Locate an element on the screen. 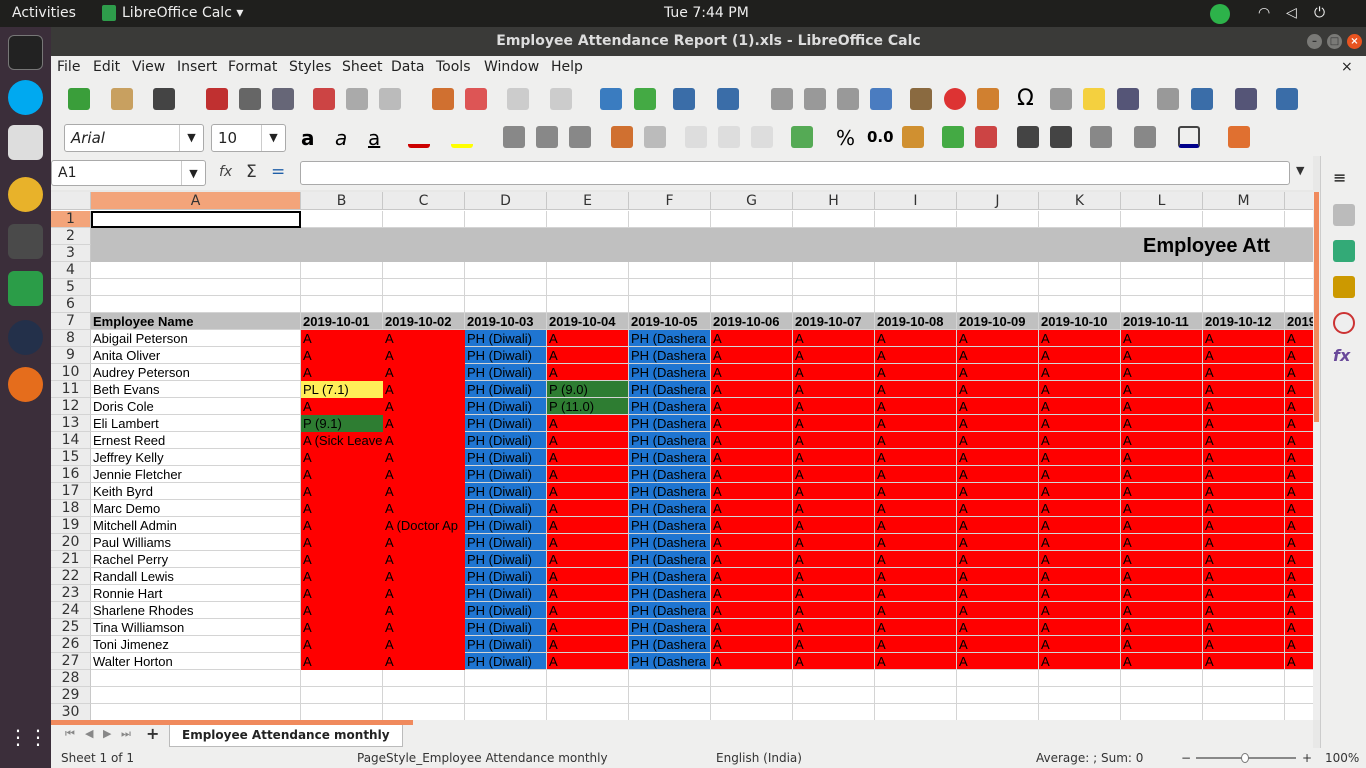 This screenshot has height=768, width=1366. app-menu: LibreOffice Calc ▾ is located at coordinates (182, 13).